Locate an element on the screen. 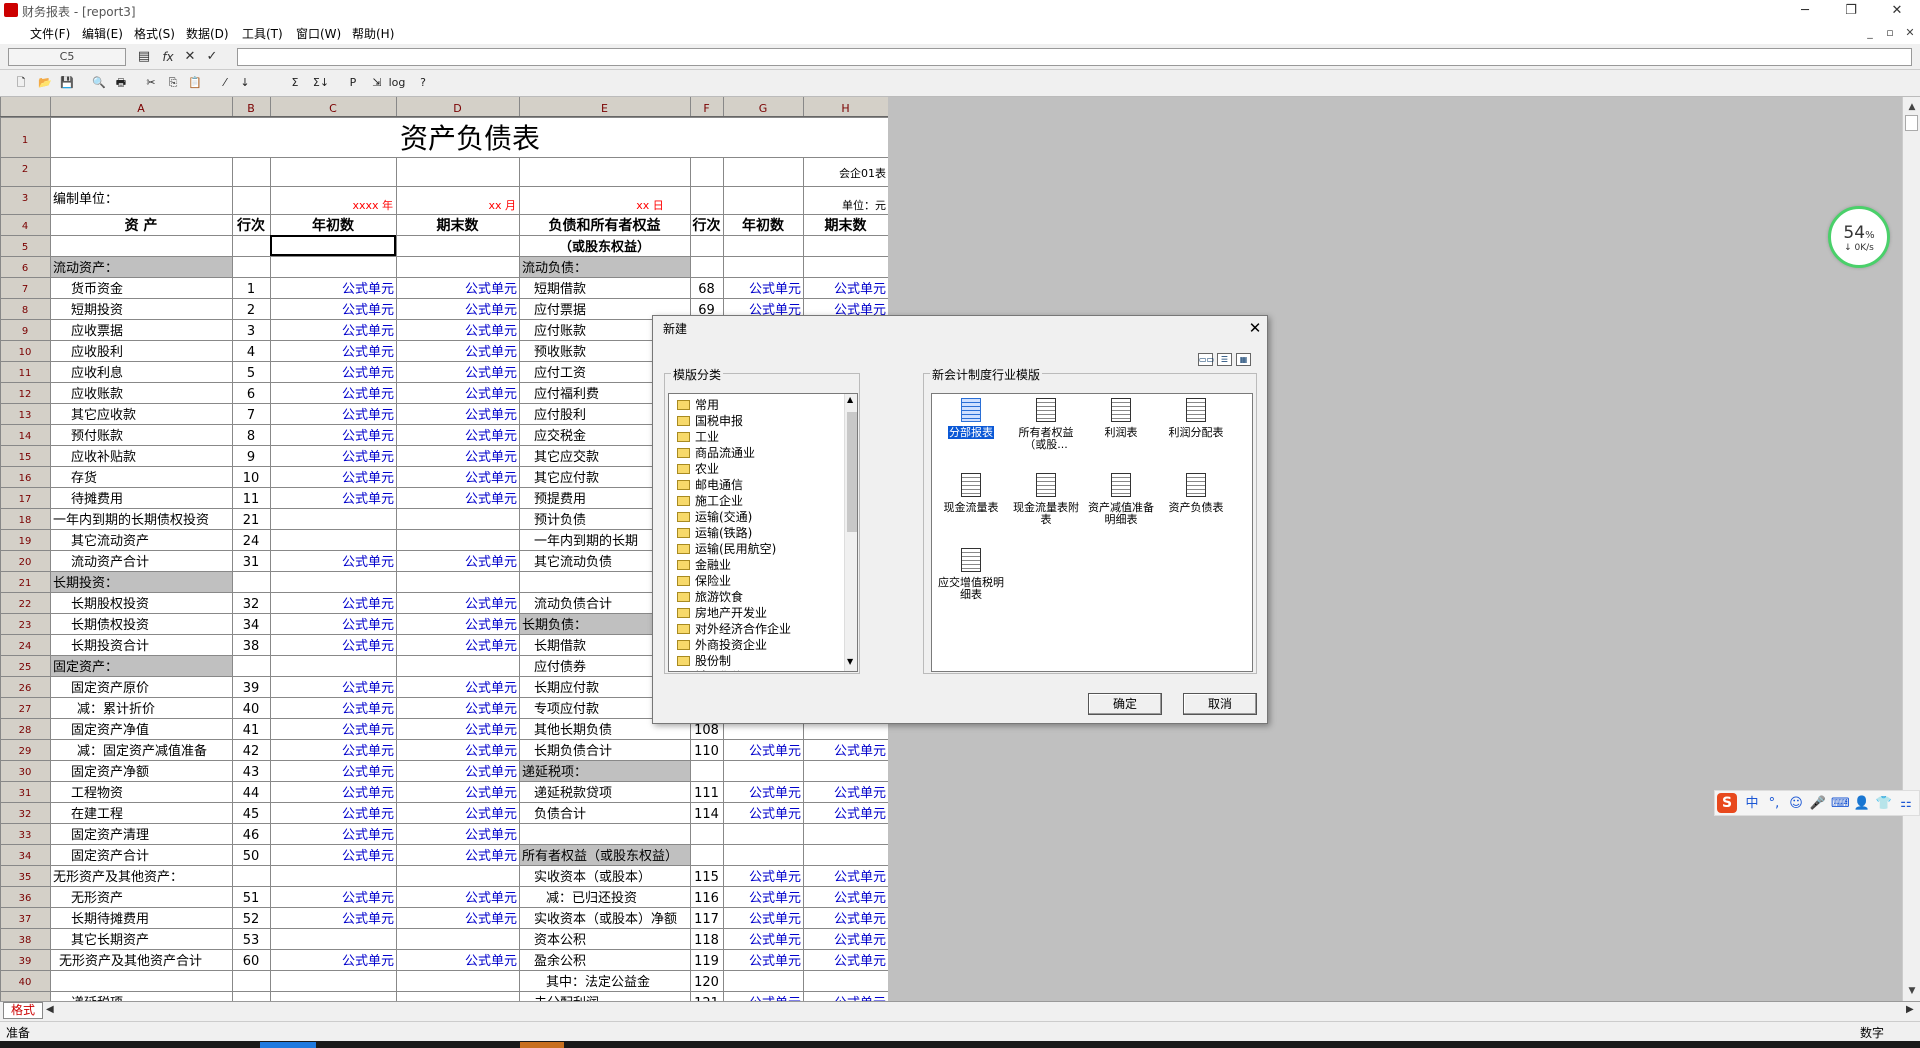  menu-window: 窗口(W) is located at coordinates (318, 33).